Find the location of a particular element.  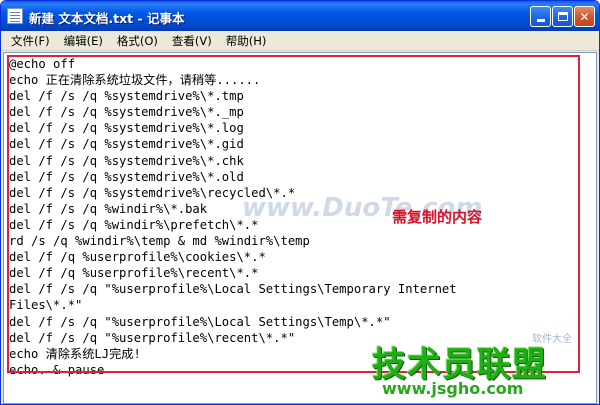

maximize-icon is located at coordinates (562, 16).